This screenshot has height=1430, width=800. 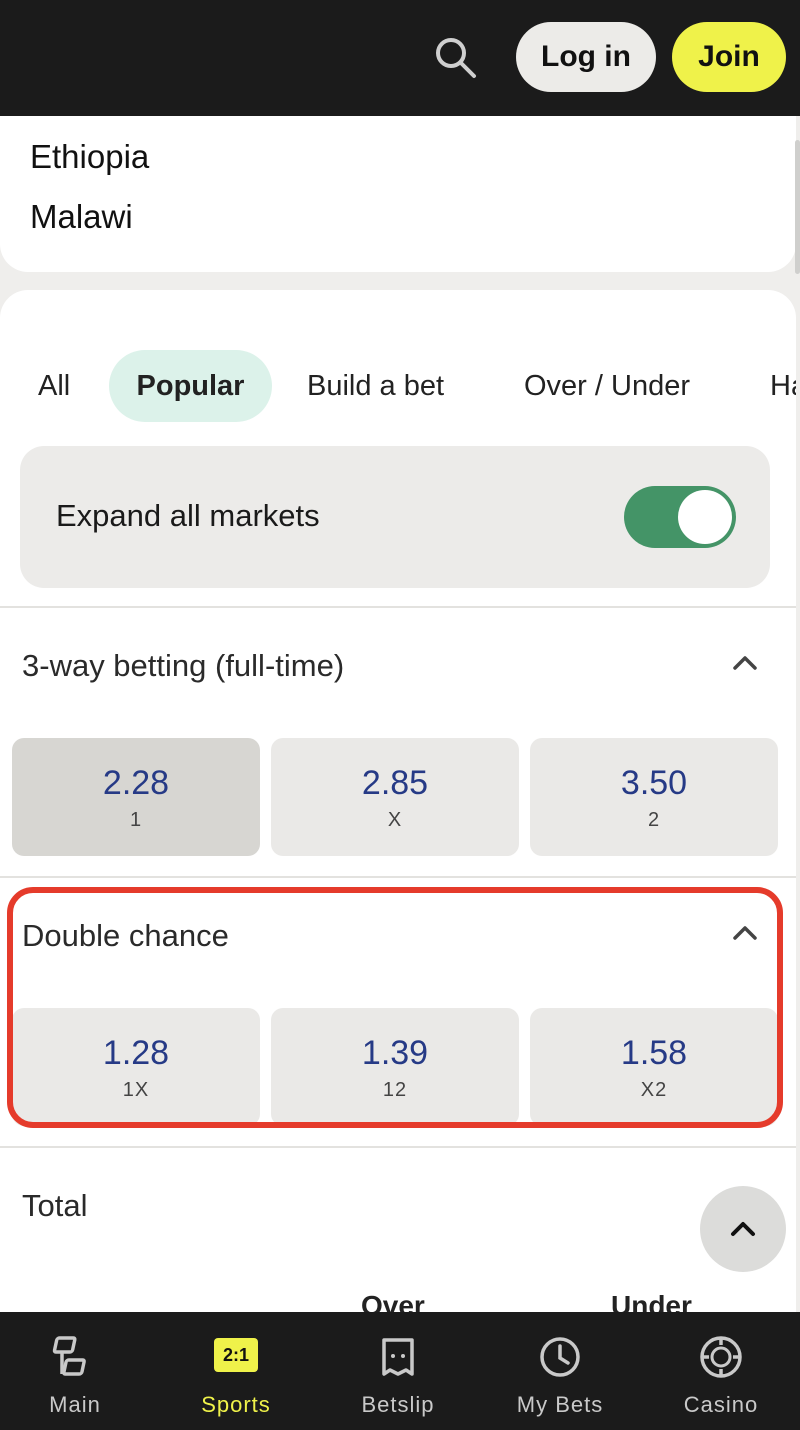 I want to click on betslip-icon, so click(x=398, y=1357).